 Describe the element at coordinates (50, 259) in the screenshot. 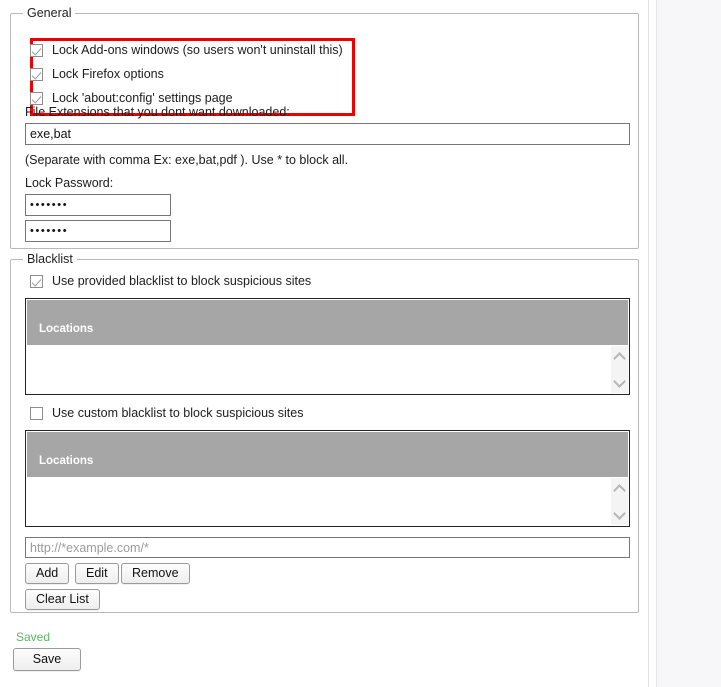

I see `blacklist-group-legend: Blacklist` at that location.